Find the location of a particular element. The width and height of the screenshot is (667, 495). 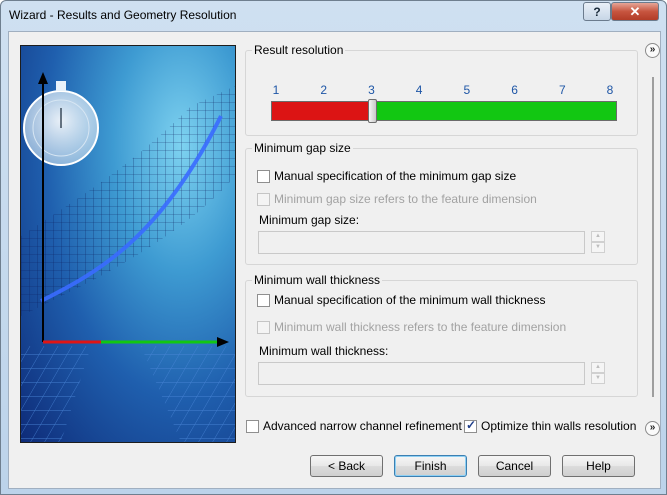

resolution-tick-label: 8 is located at coordinates (610, 90).